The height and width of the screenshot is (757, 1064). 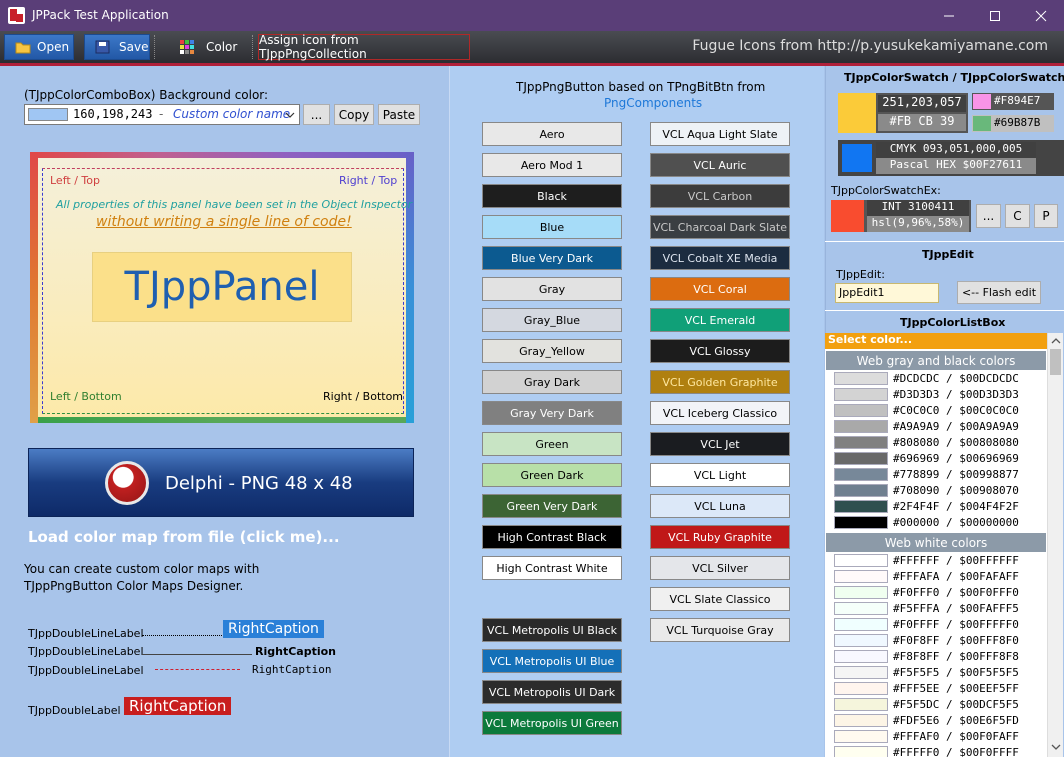 I want to click on jpp-edit-input: JppEdit1, so click(x=887, y=293).